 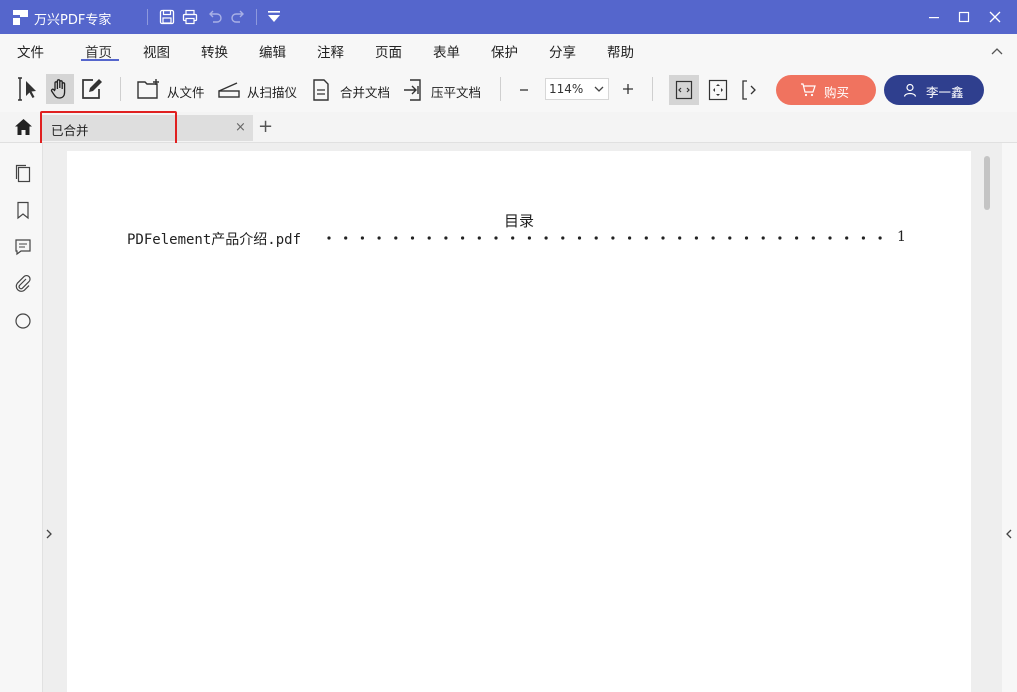 What do you see at coordinates (23, 127) in the screenshot?
I see `home-icon` at bounding box center [23, 127].